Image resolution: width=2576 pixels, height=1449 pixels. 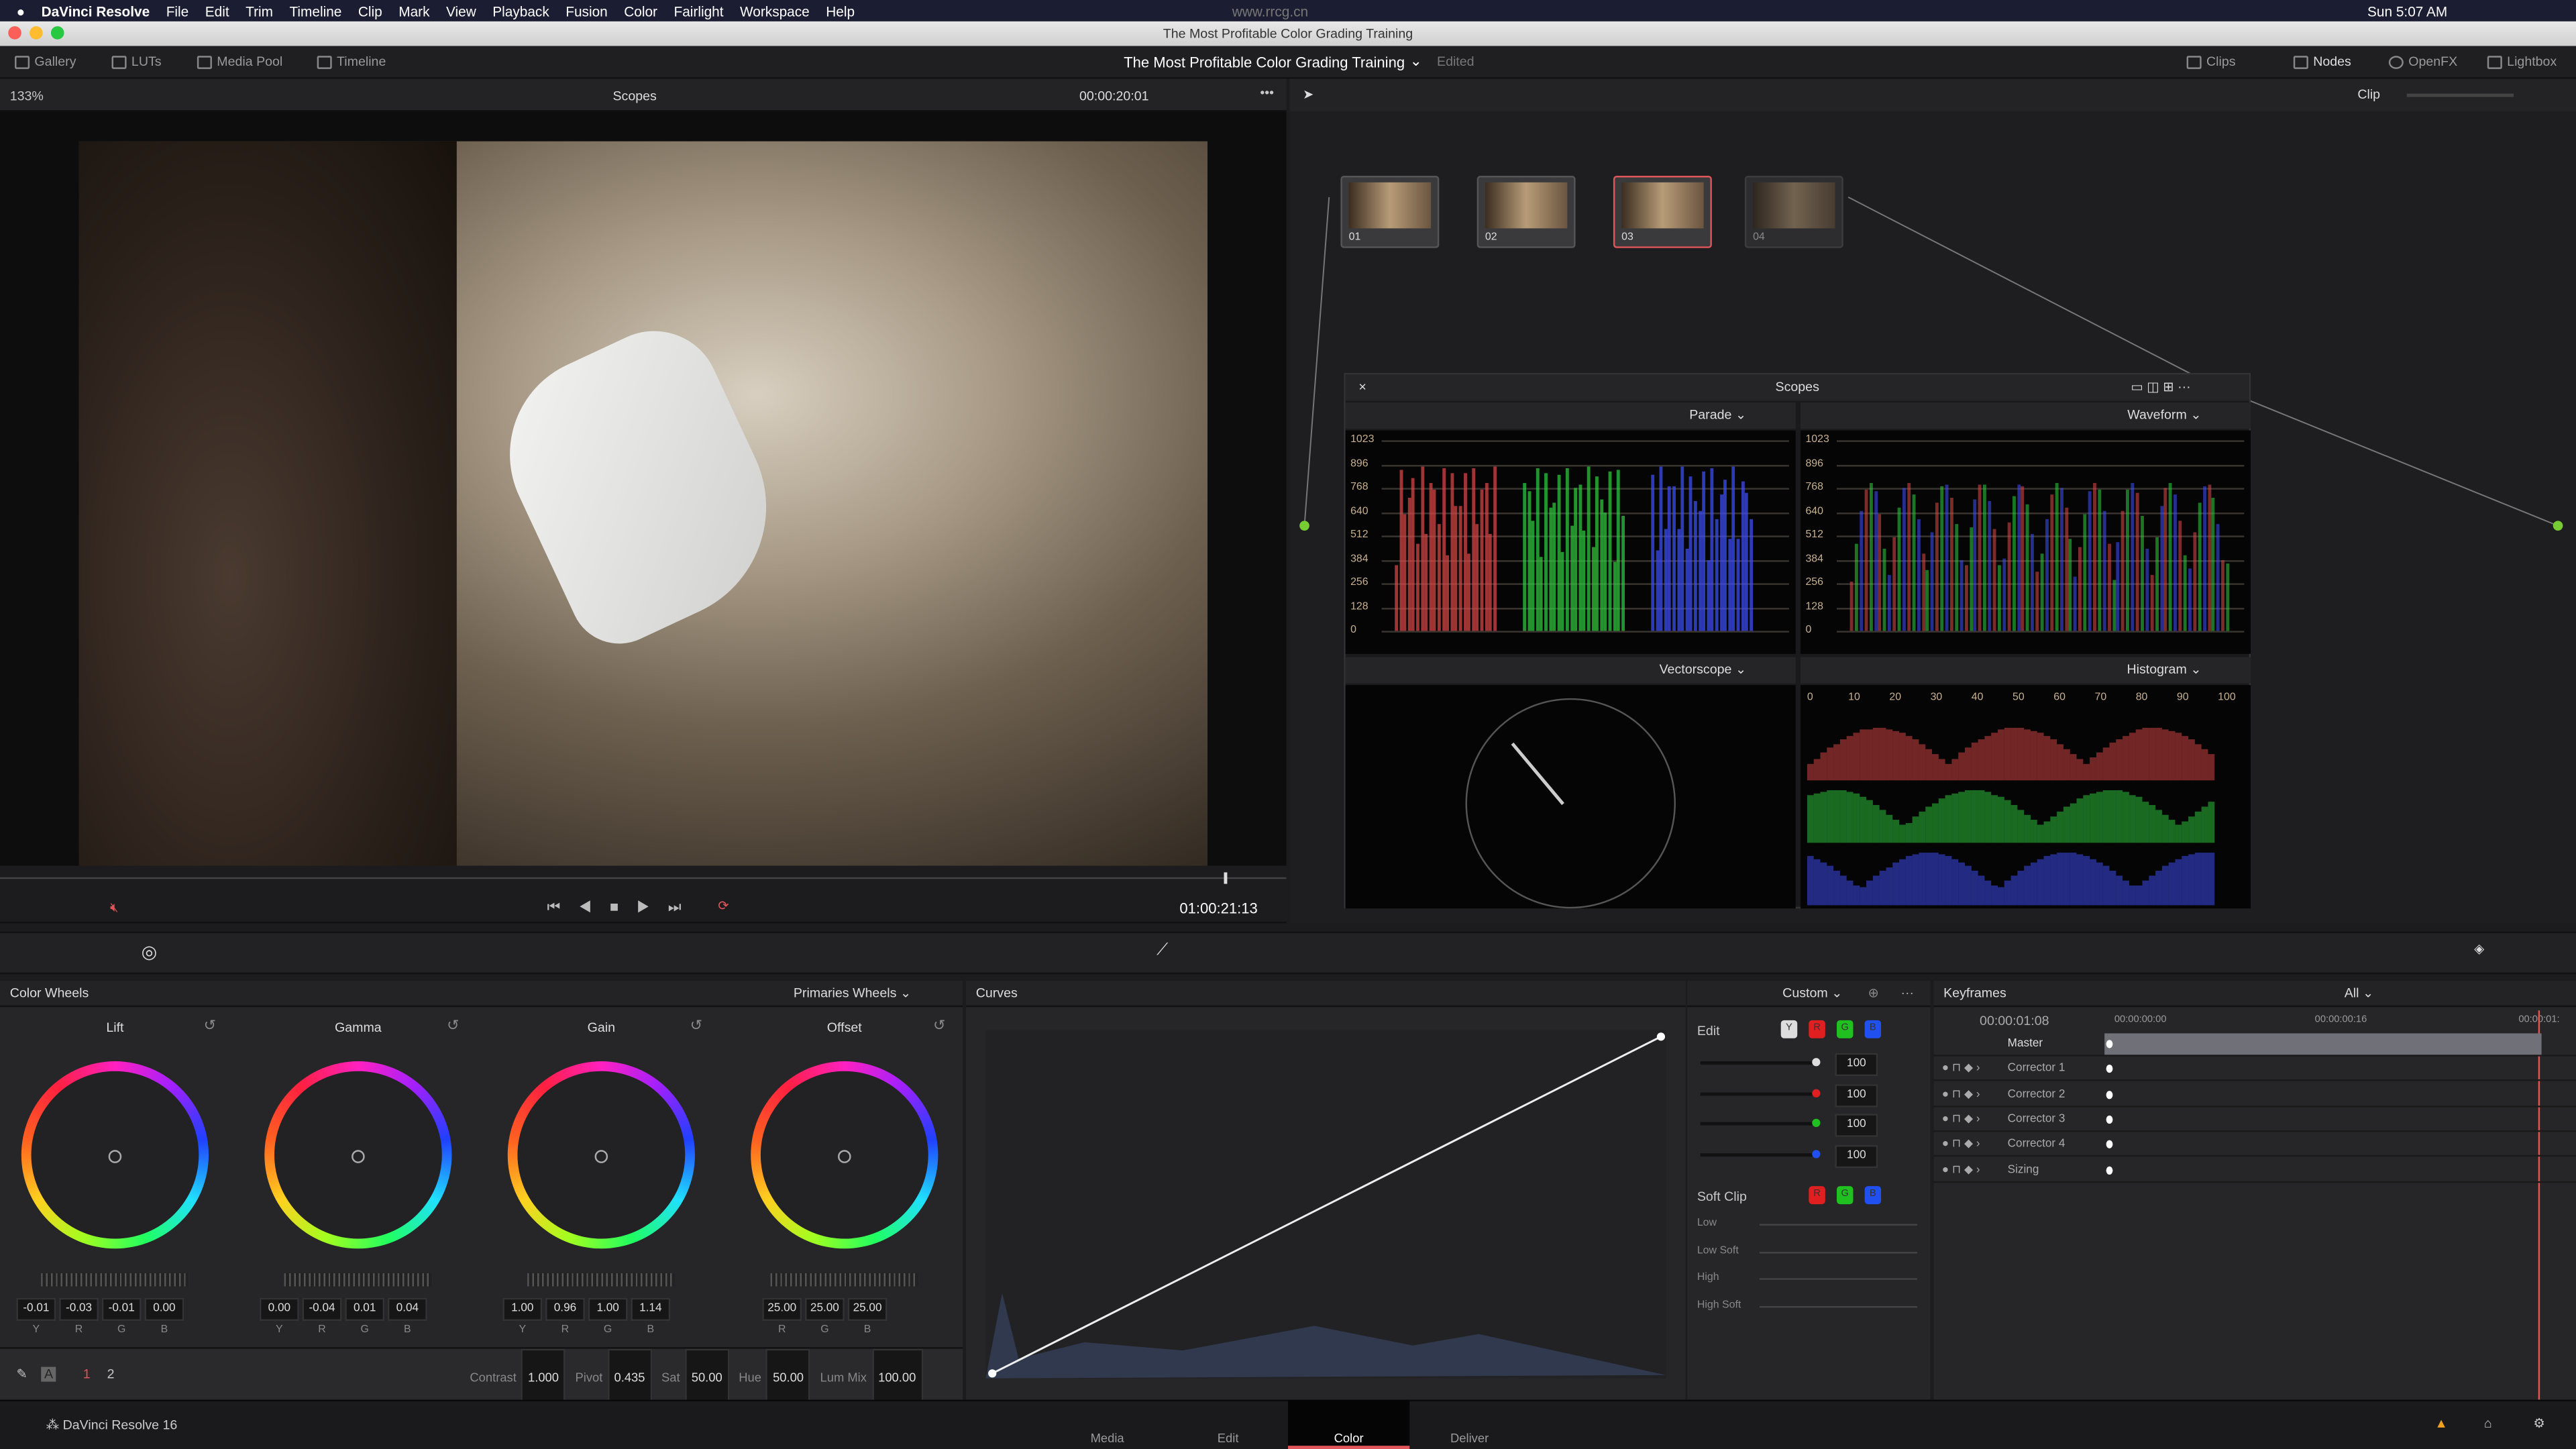 I want to click on zoom-level: 133%, so click(x=27, y=96).